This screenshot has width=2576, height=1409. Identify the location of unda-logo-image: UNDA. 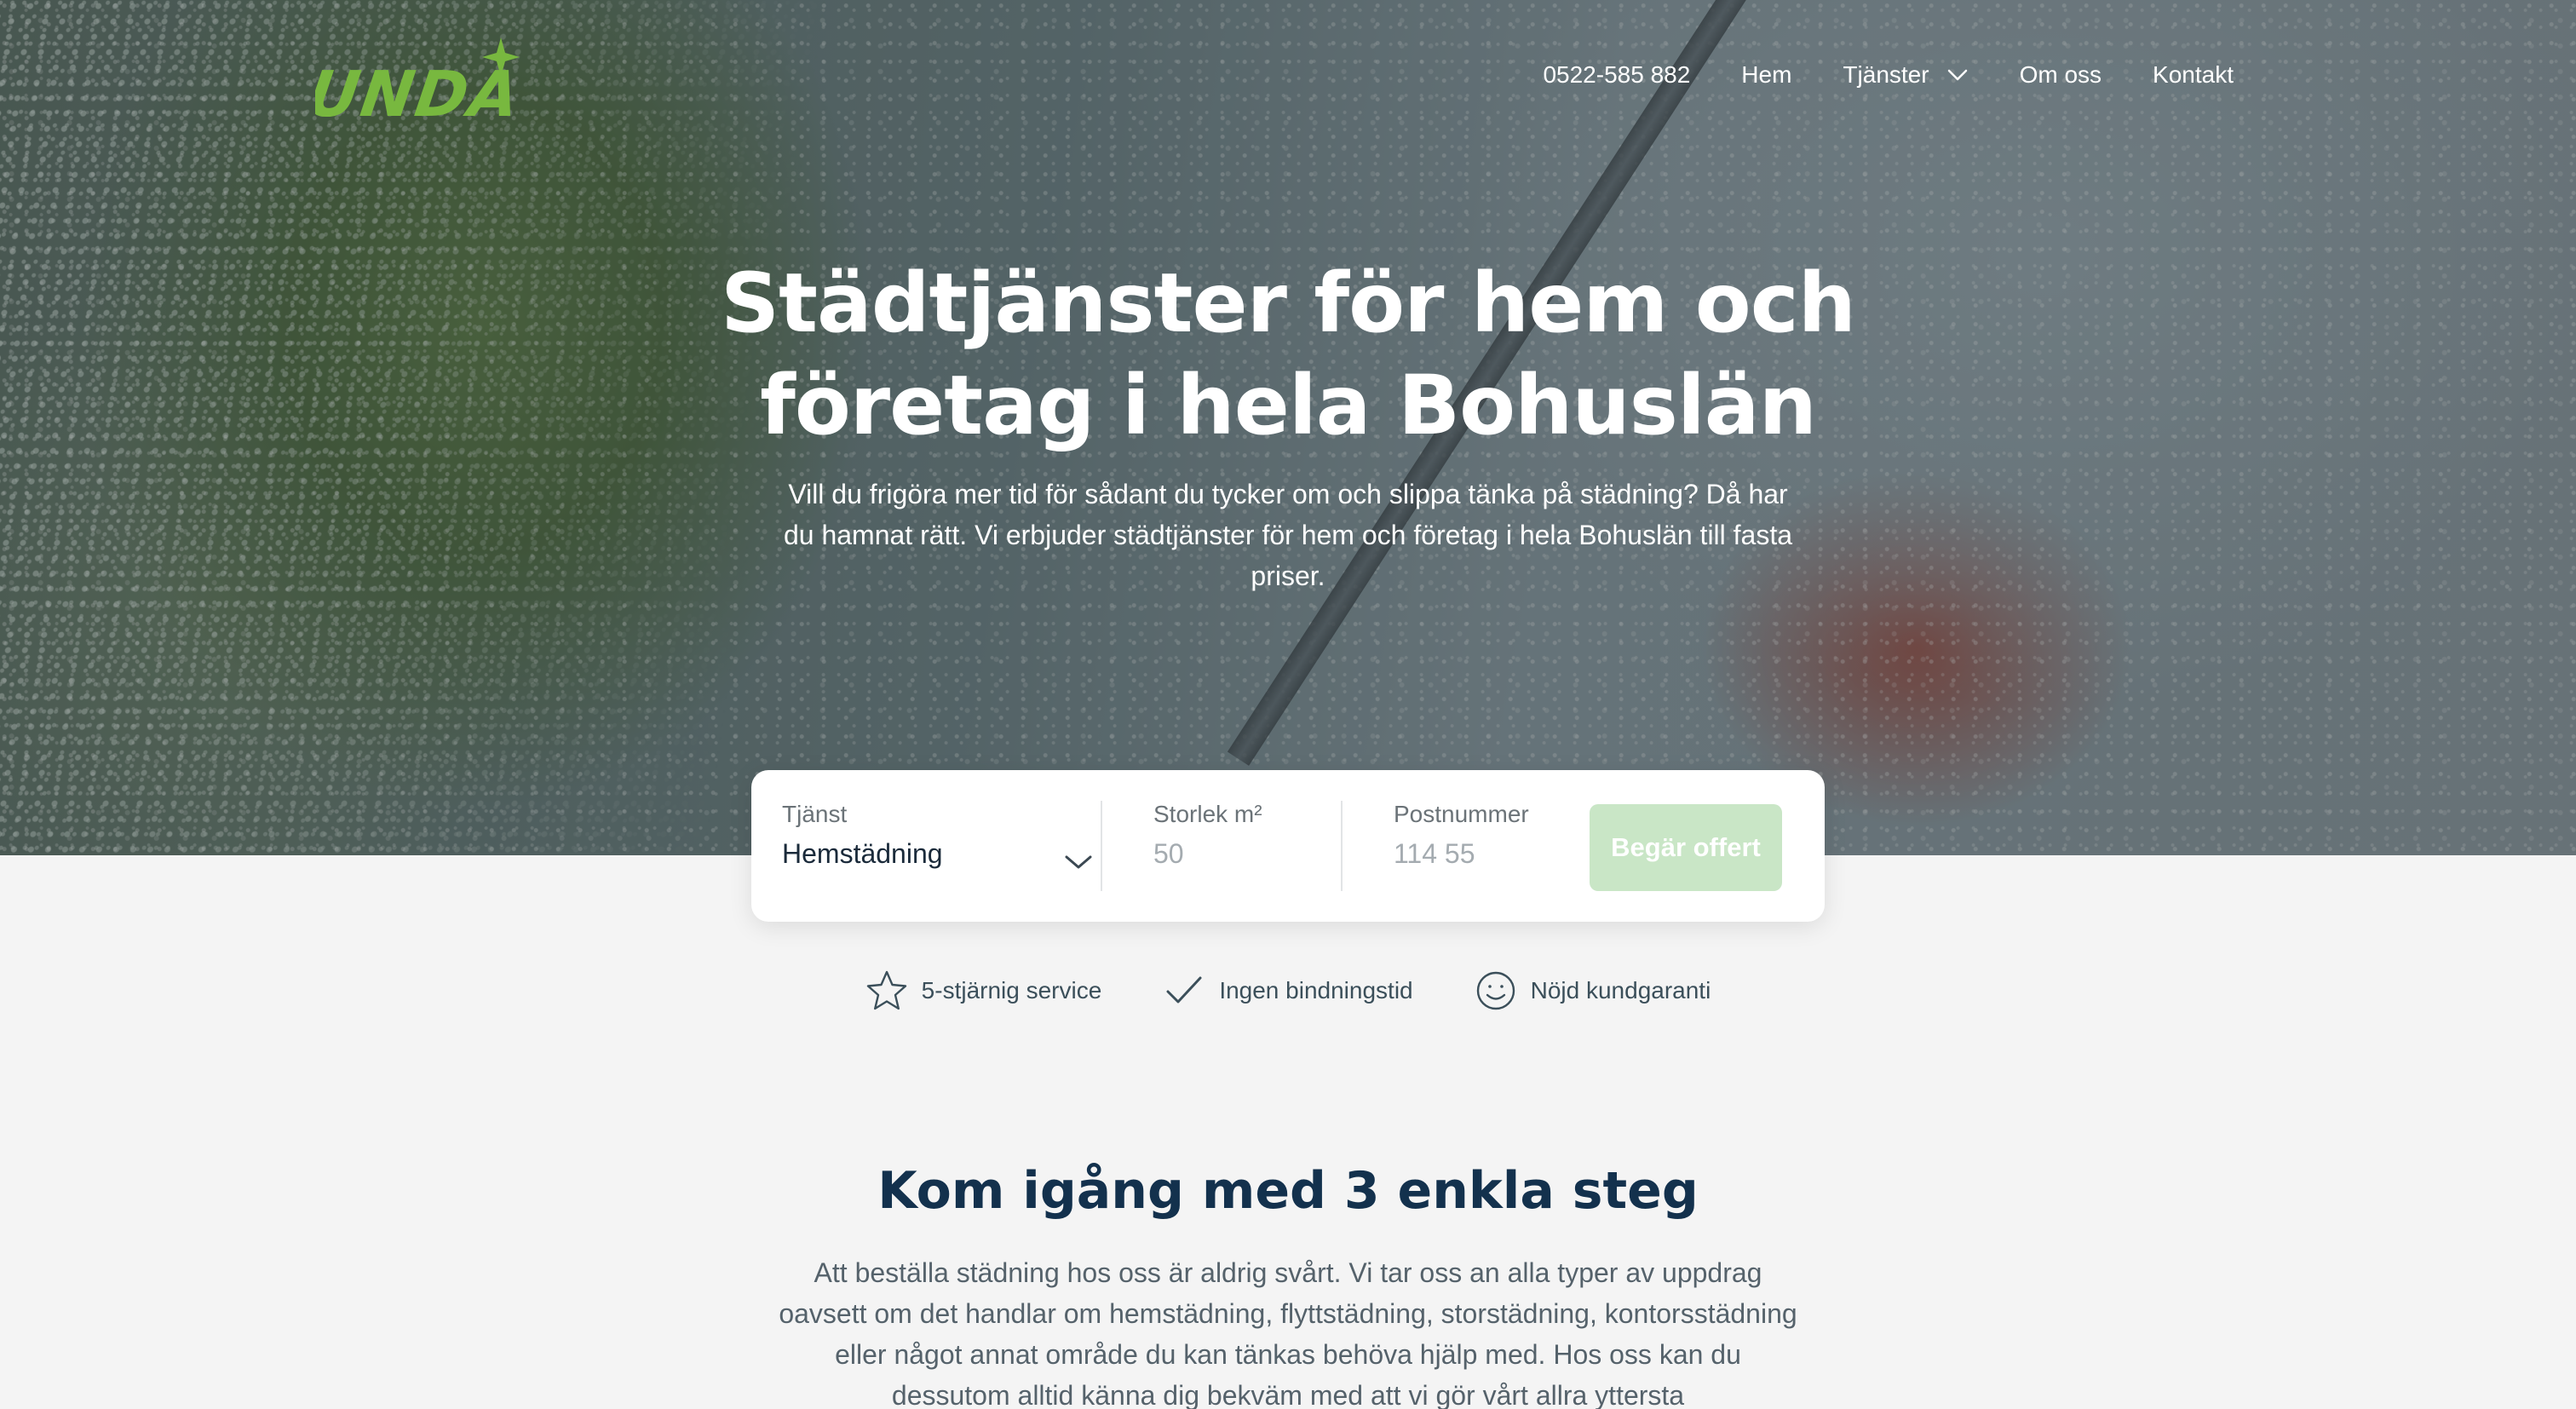
(415, 84).